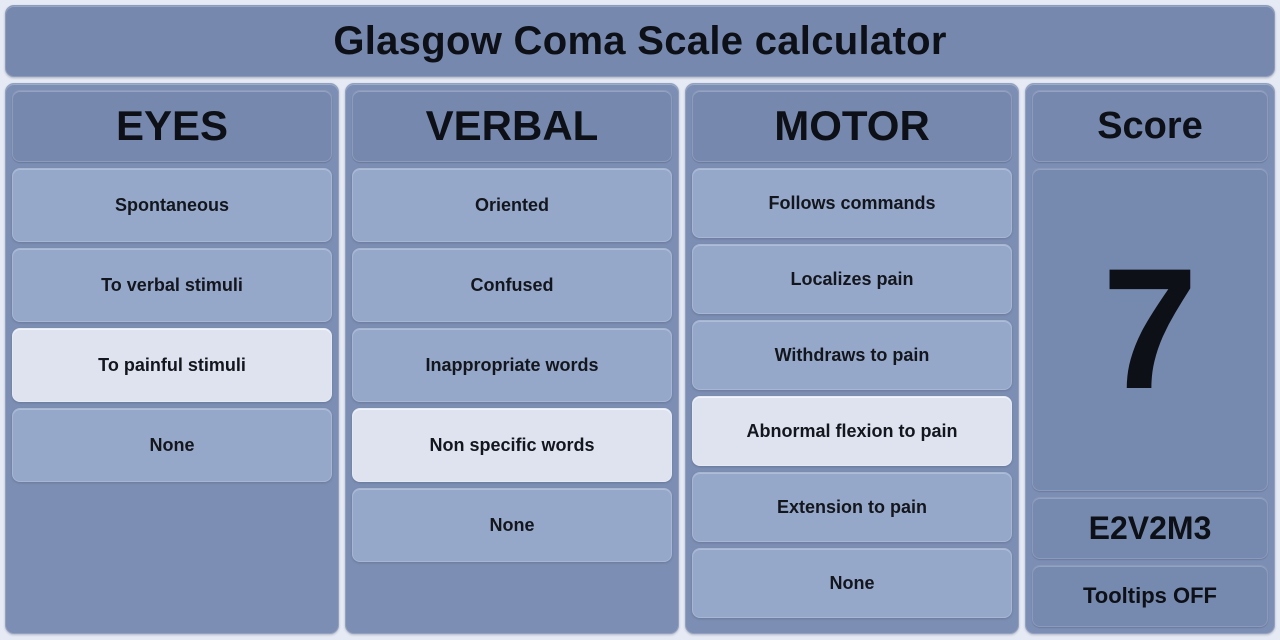  I want to click on option-eyes-spontaneous: Spontaneous, so click(172, 205).